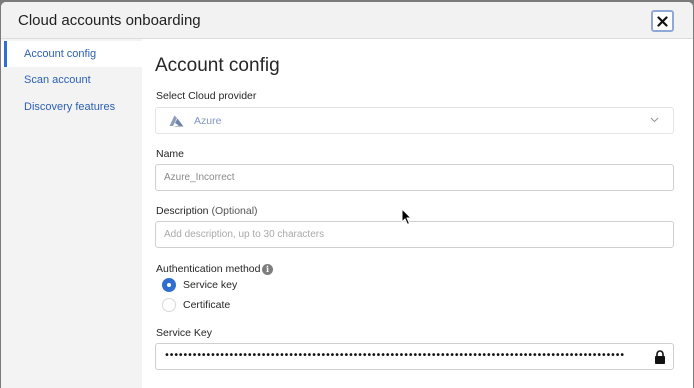 This screenshot has height=388, width=694. Describe the element at coordinates (660, 357) in the screenshot. I see `lock-icon` at that location.